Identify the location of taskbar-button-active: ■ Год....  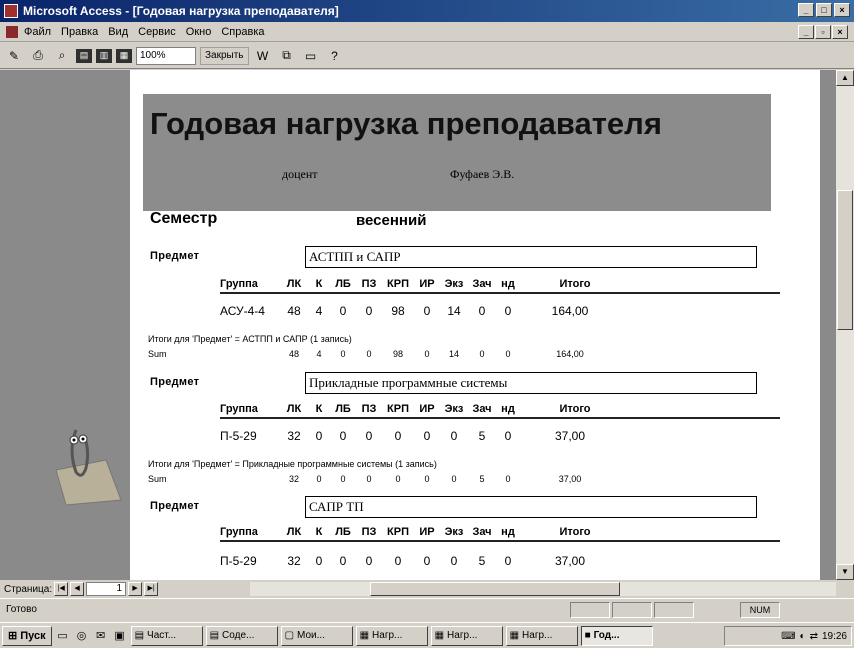
(616, 635).